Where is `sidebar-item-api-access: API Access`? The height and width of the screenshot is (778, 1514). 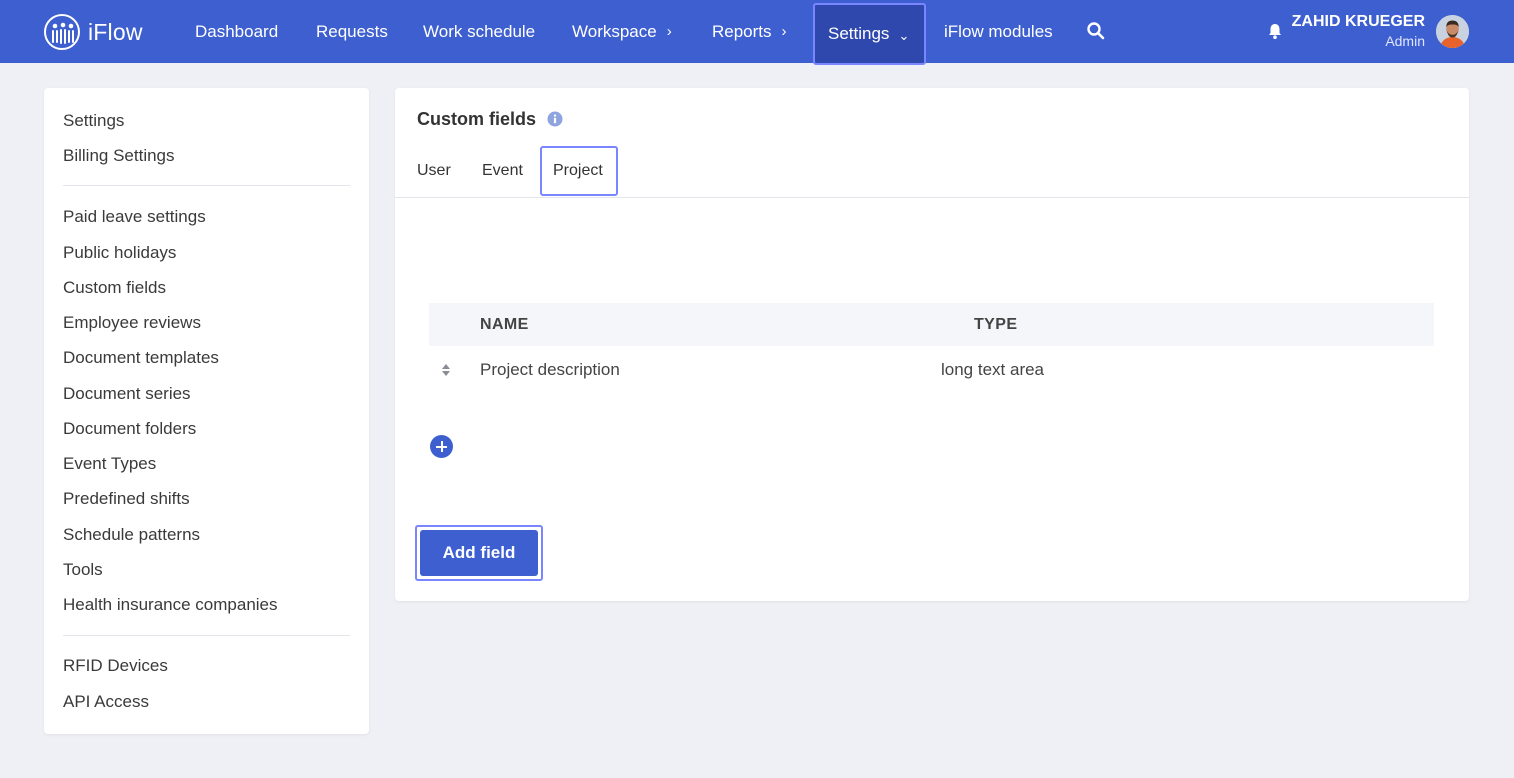 sidebar-item-api-access: API Access is located at coordinates (106, 702).